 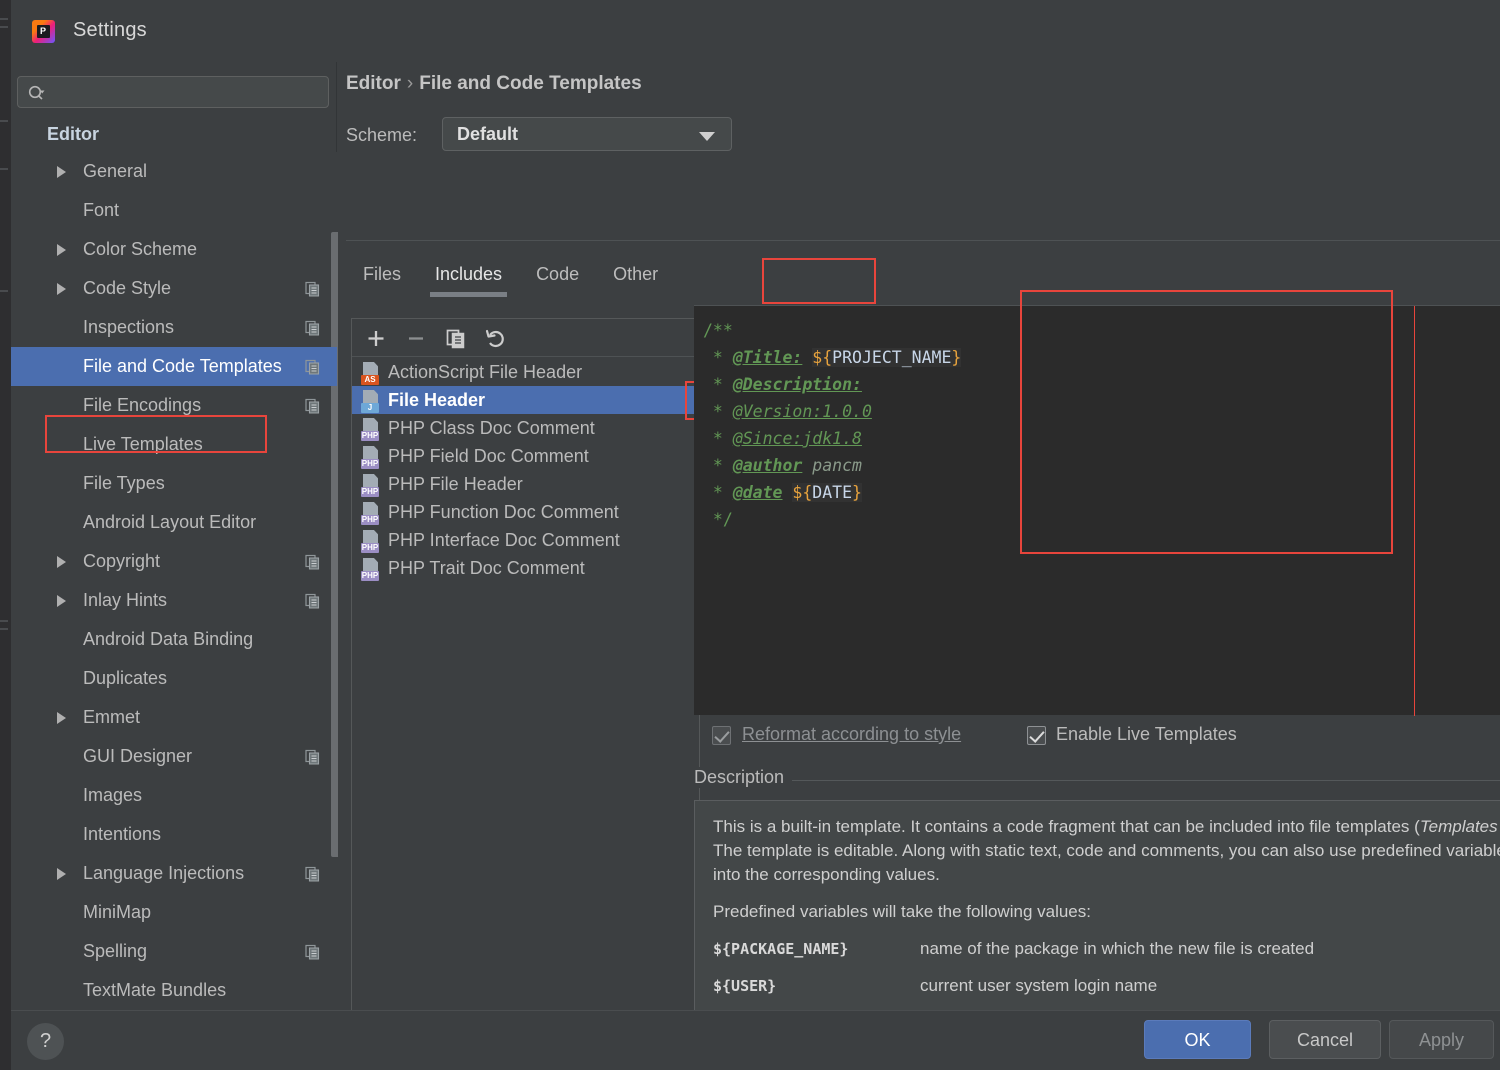 I want to click on sidebar-item-color-scheme: Color Scheme, so click(x=174, y=249).